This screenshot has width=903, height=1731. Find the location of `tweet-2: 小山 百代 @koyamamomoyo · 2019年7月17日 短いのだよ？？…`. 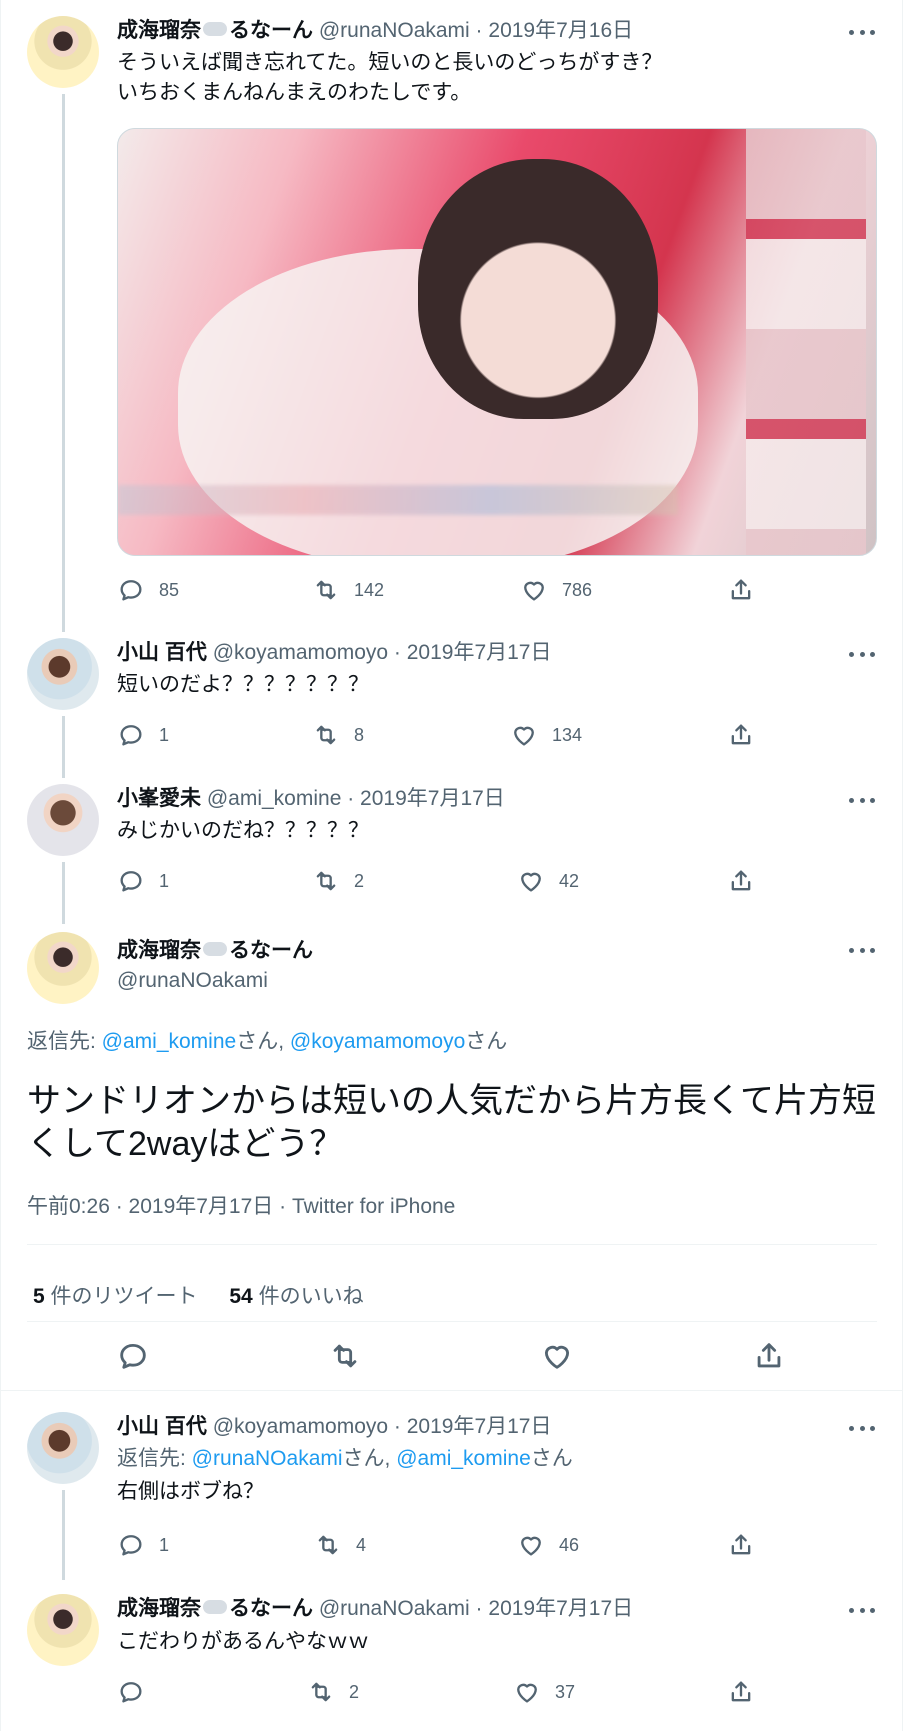

tweet-2: 小山 百代 @koyamamomoyo · 2019年7月17日 短いのだよ？？… is located at coordinates (451, 705).